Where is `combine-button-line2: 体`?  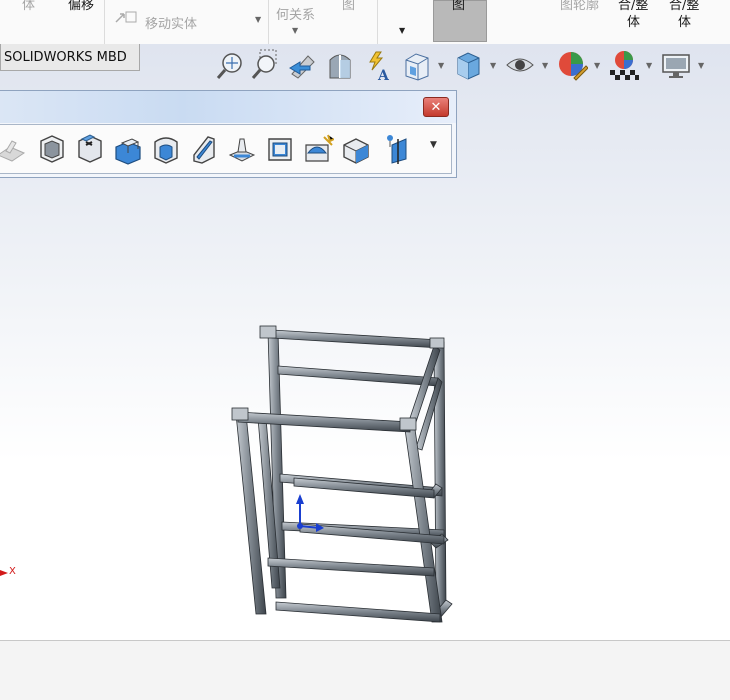
combine-button-line2: 体 is located at coordinates (633, 20).